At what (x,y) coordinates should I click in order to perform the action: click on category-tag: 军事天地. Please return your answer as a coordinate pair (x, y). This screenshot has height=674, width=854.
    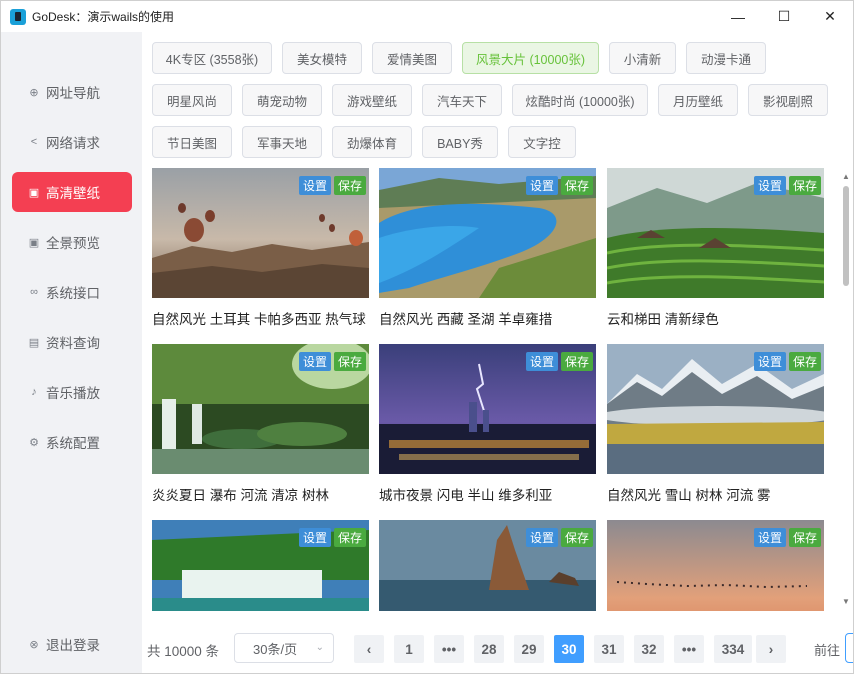
    Looking at the image, I should click on (282, 142).